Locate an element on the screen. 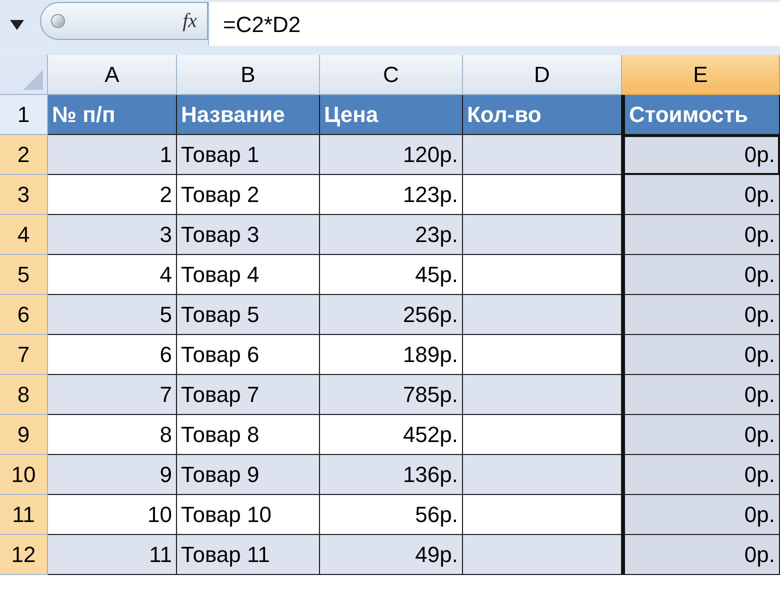 The image size is (780, 594). column-heading: Кол-во is located at coordinates (542, 115).